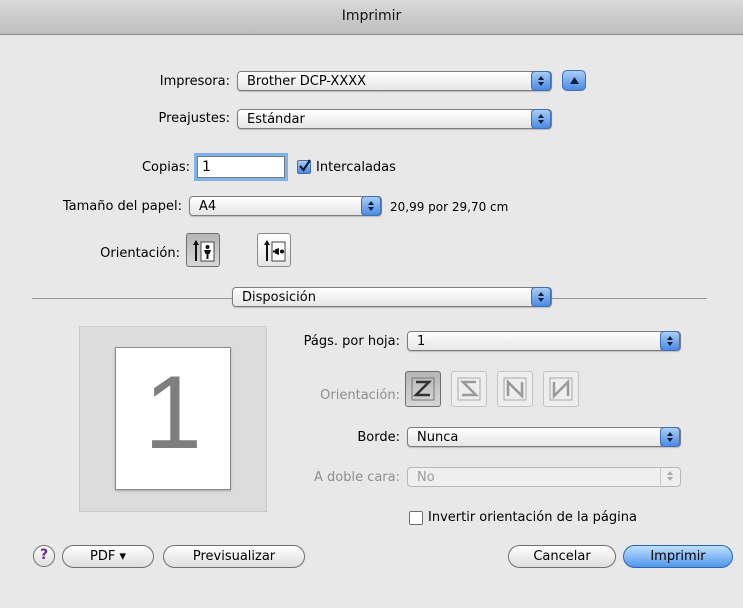 The image size is (743, 608). Describe the element at coordinates (351, 341) in the screenshot. I see `pages-per-sheet-label: Págs. por hoja:` at that location.